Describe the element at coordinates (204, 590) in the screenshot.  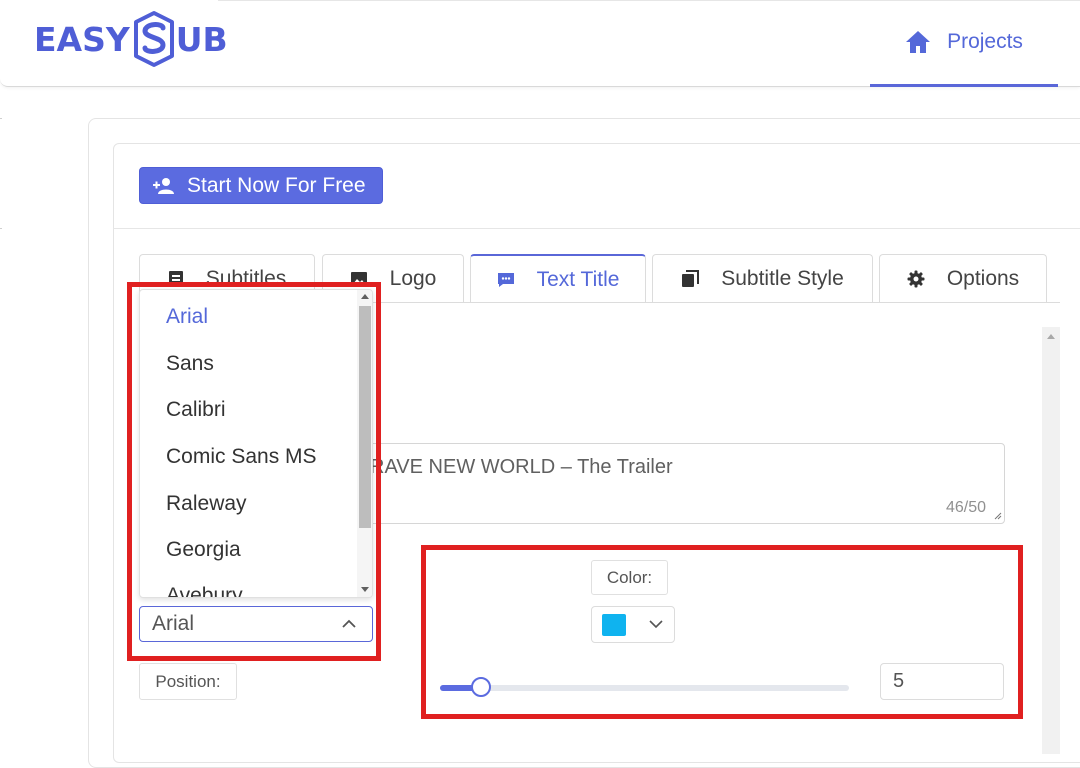
I see `font-option: Avebury` at that location.